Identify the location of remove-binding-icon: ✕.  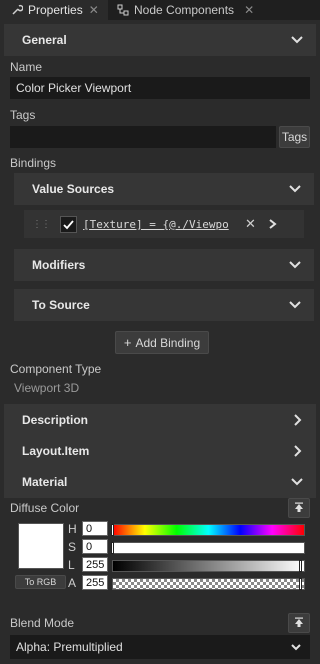
(250, 224).